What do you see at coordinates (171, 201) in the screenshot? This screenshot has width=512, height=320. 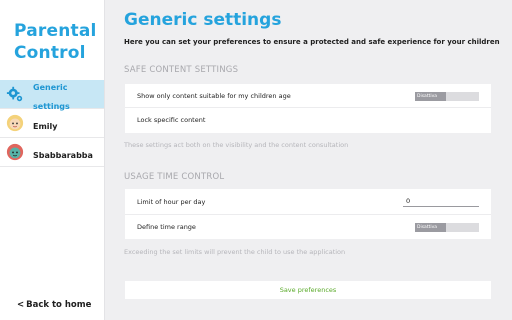 I see `setting-label: Limit of hour per day` at bounding box center [171, 201].